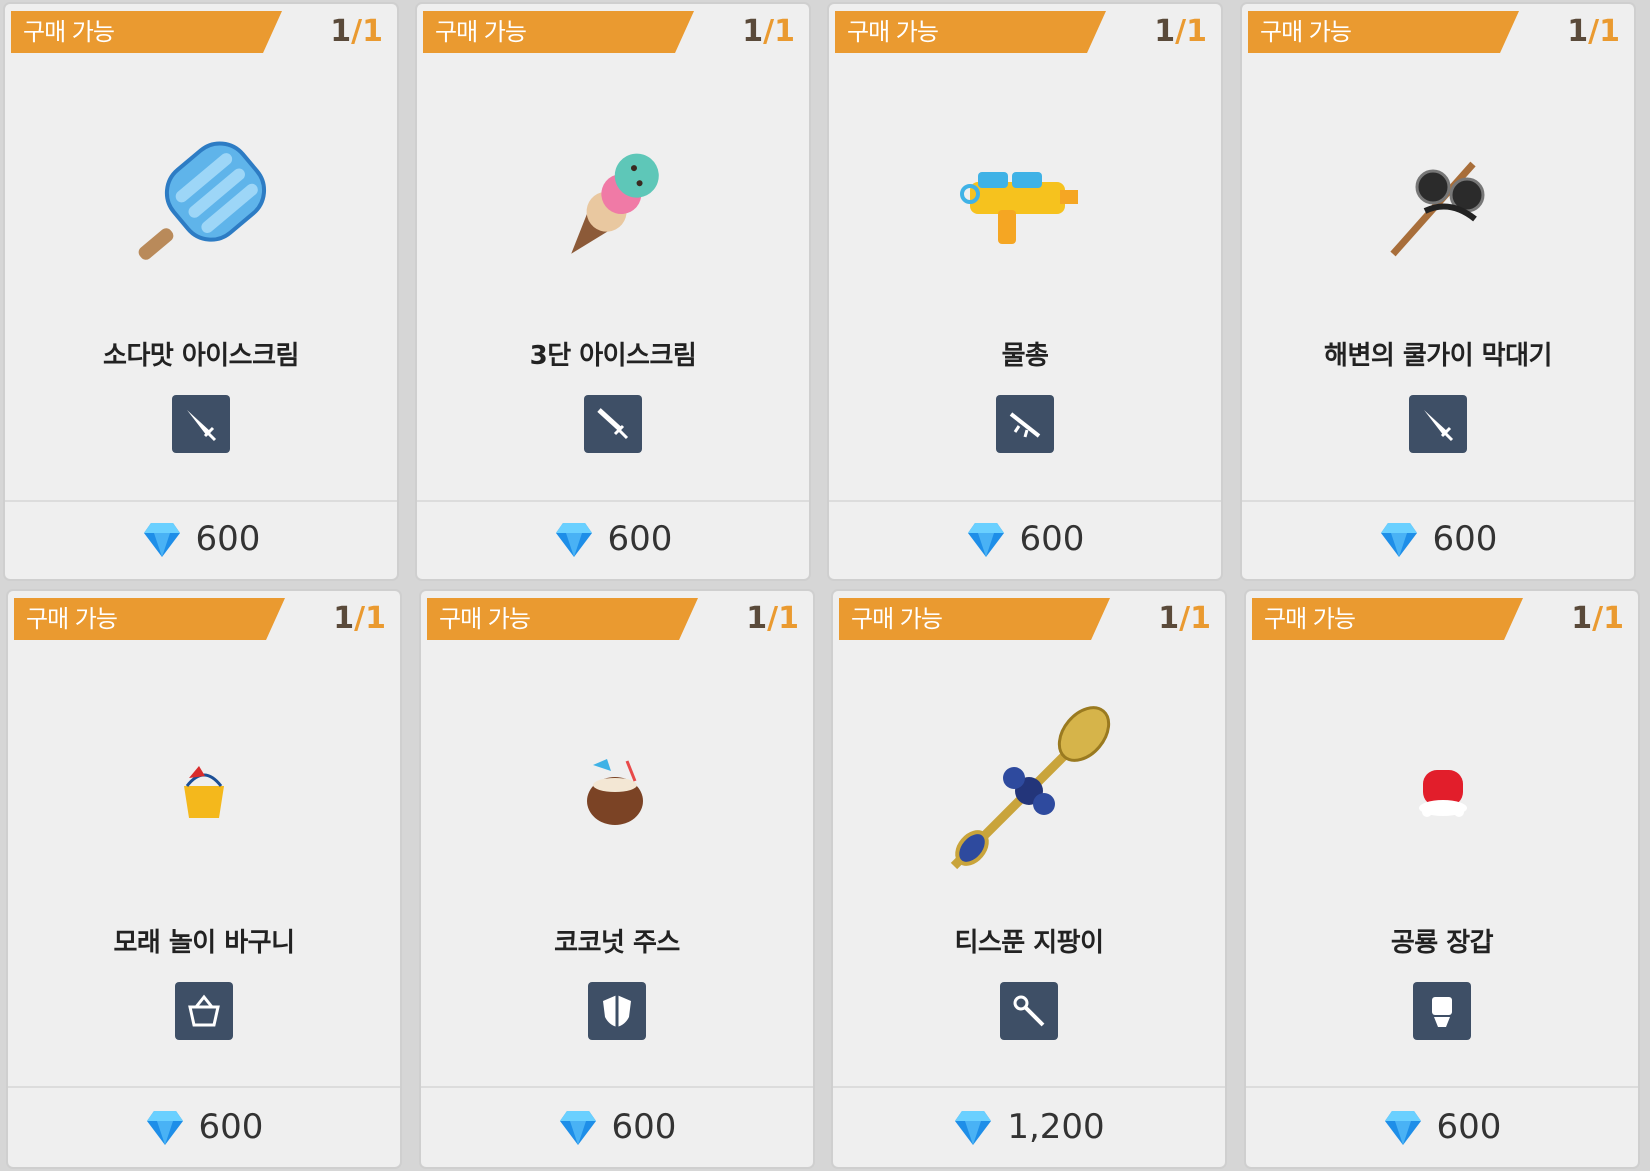  Describe the element at coordinates (617, 1011) in the screenshot. I see `shield-icon` at that location.